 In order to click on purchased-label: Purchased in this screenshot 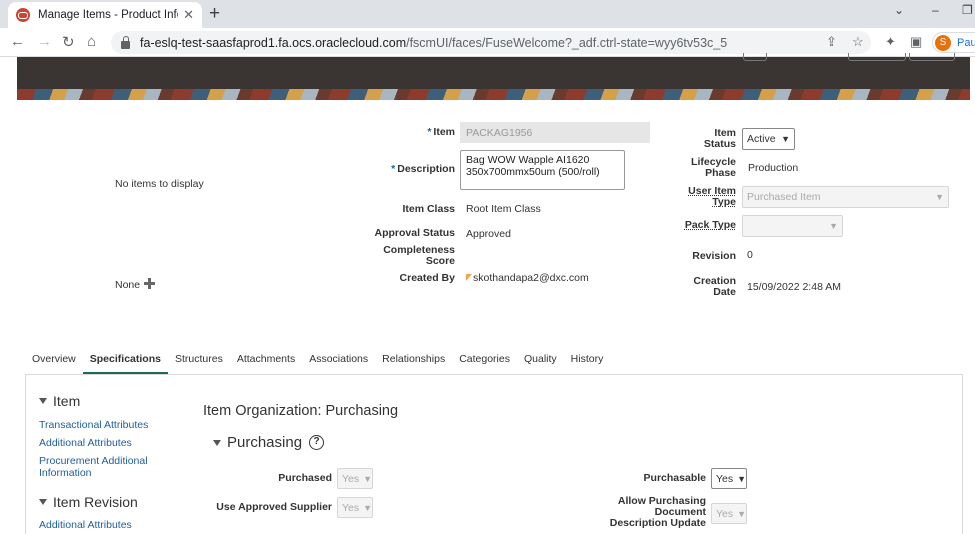, I will do `click(305, 478)`.